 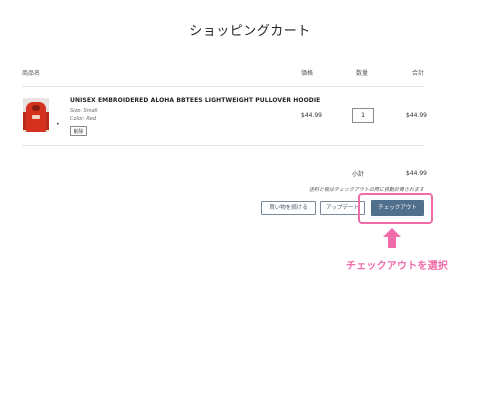 What do you see at coordinates (397, 266) in the screenshot?
I see `annotation-label: チェックアウトを選択` at bounding box center [397, 266].